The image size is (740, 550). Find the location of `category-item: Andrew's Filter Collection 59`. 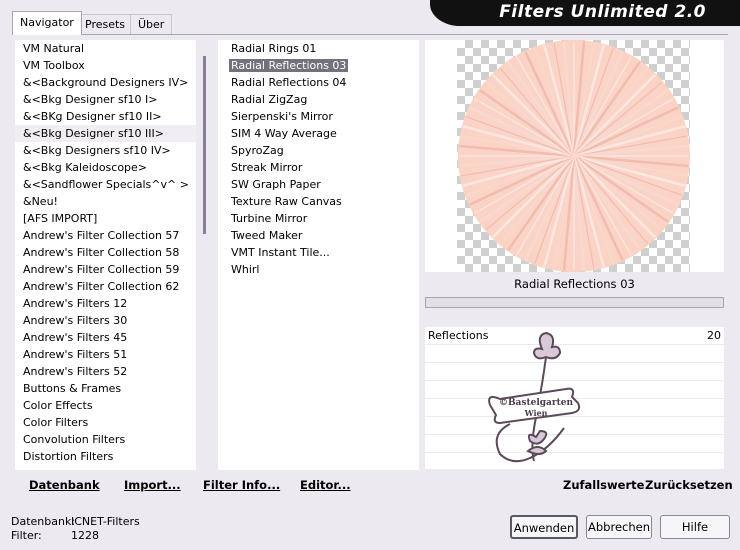

category-item: Andrew's Filter Collection 59 is located at coordinates (105, 269).